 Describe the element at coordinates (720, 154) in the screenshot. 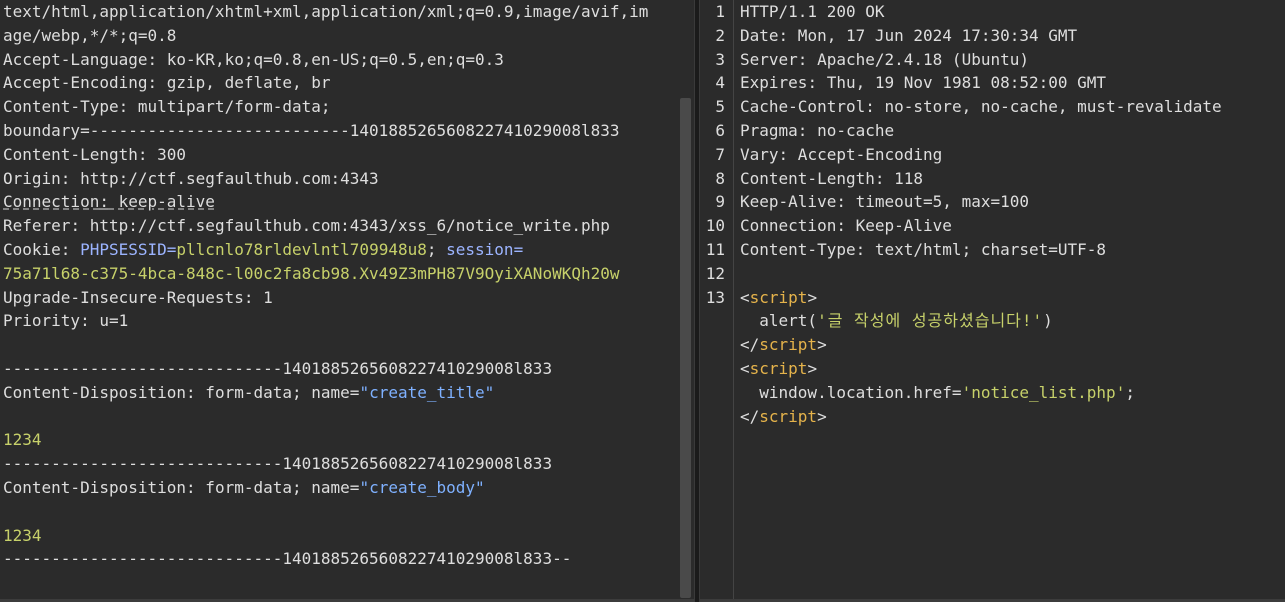

I see `line-number: 7` at that location.